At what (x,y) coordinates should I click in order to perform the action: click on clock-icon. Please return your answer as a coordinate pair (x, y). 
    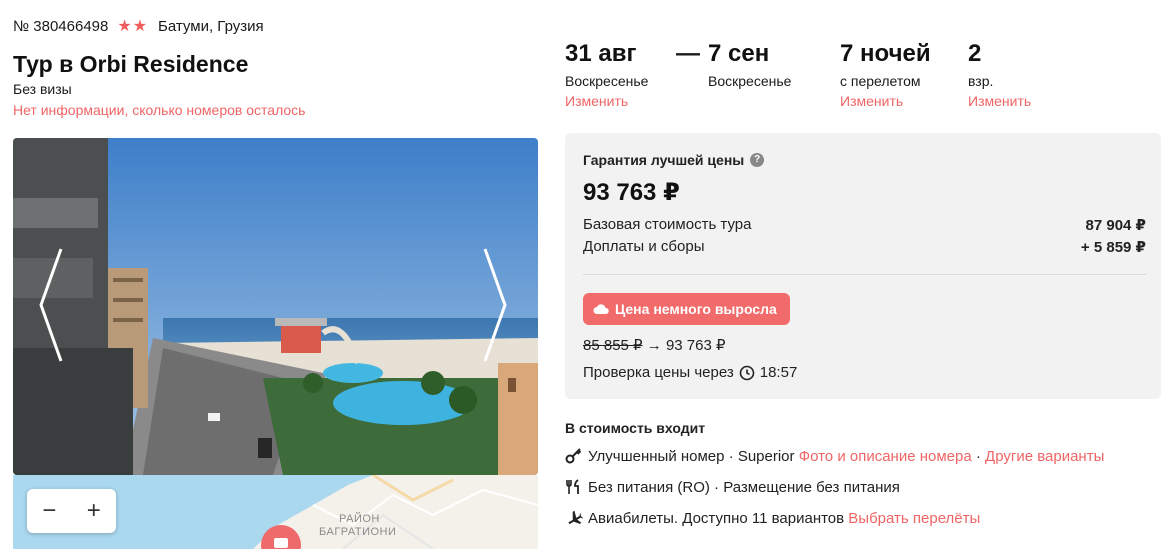
    Looking at the image, I should click on (747, 372).